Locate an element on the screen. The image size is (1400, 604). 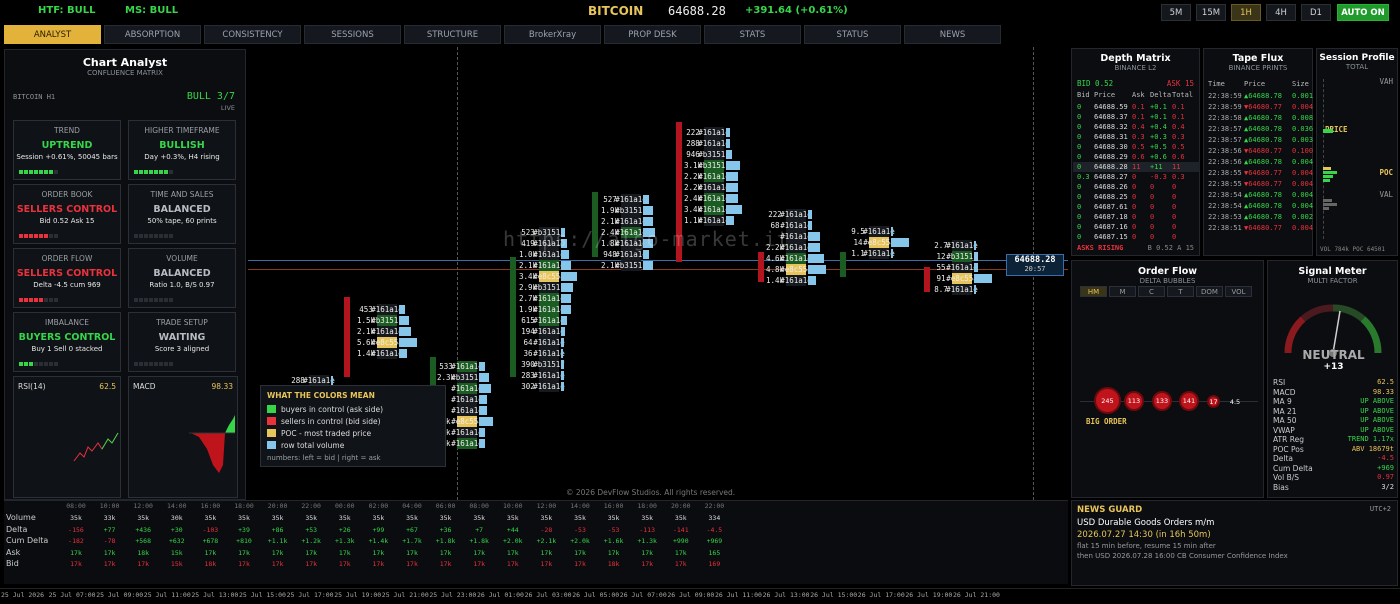
tape-cell: 22:38:53 is located at coordinates (1225, 217).